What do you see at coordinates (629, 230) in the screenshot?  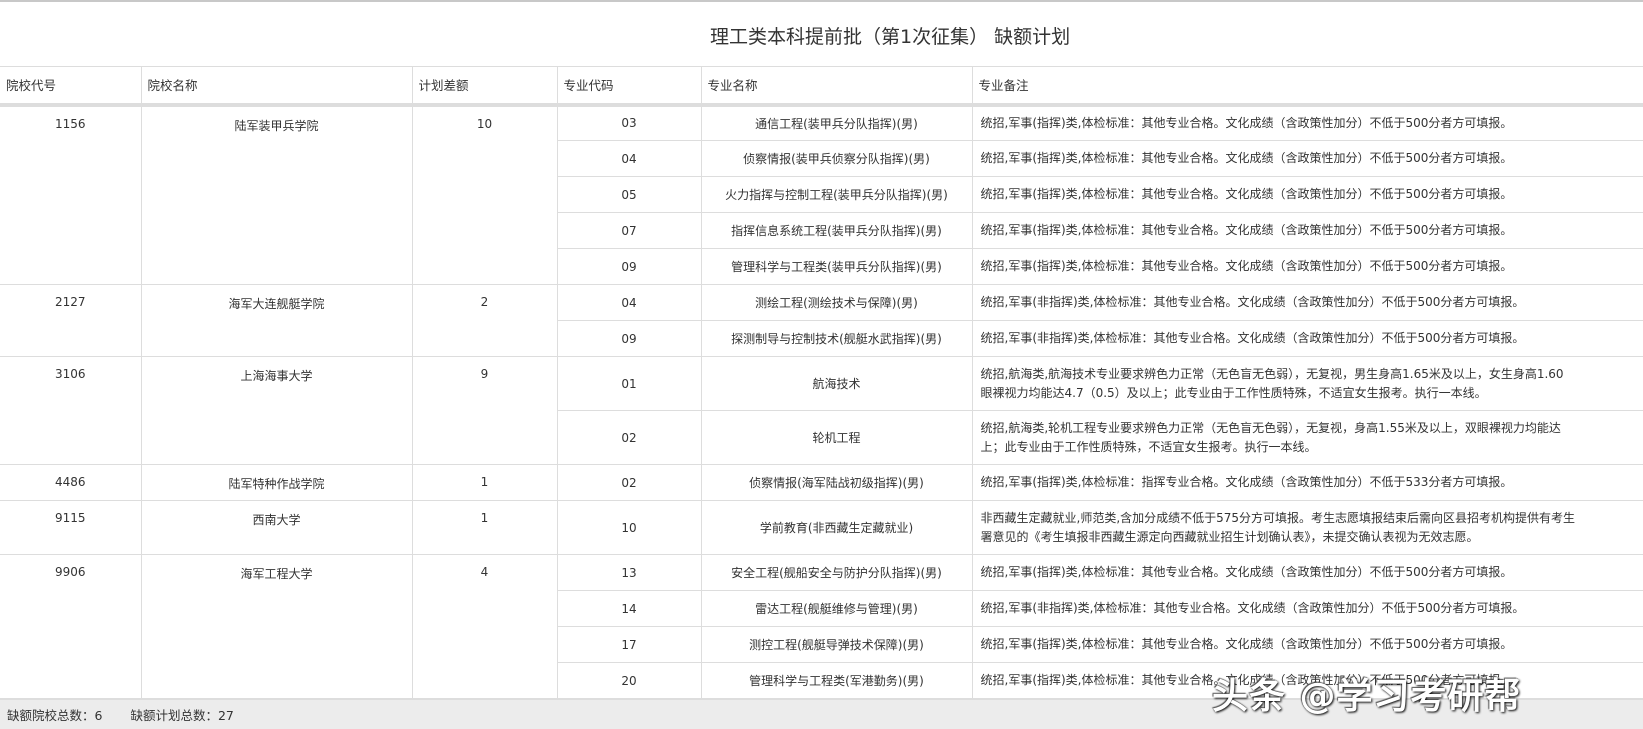 I see `major-code: 07` at bounding box center [629, 230].